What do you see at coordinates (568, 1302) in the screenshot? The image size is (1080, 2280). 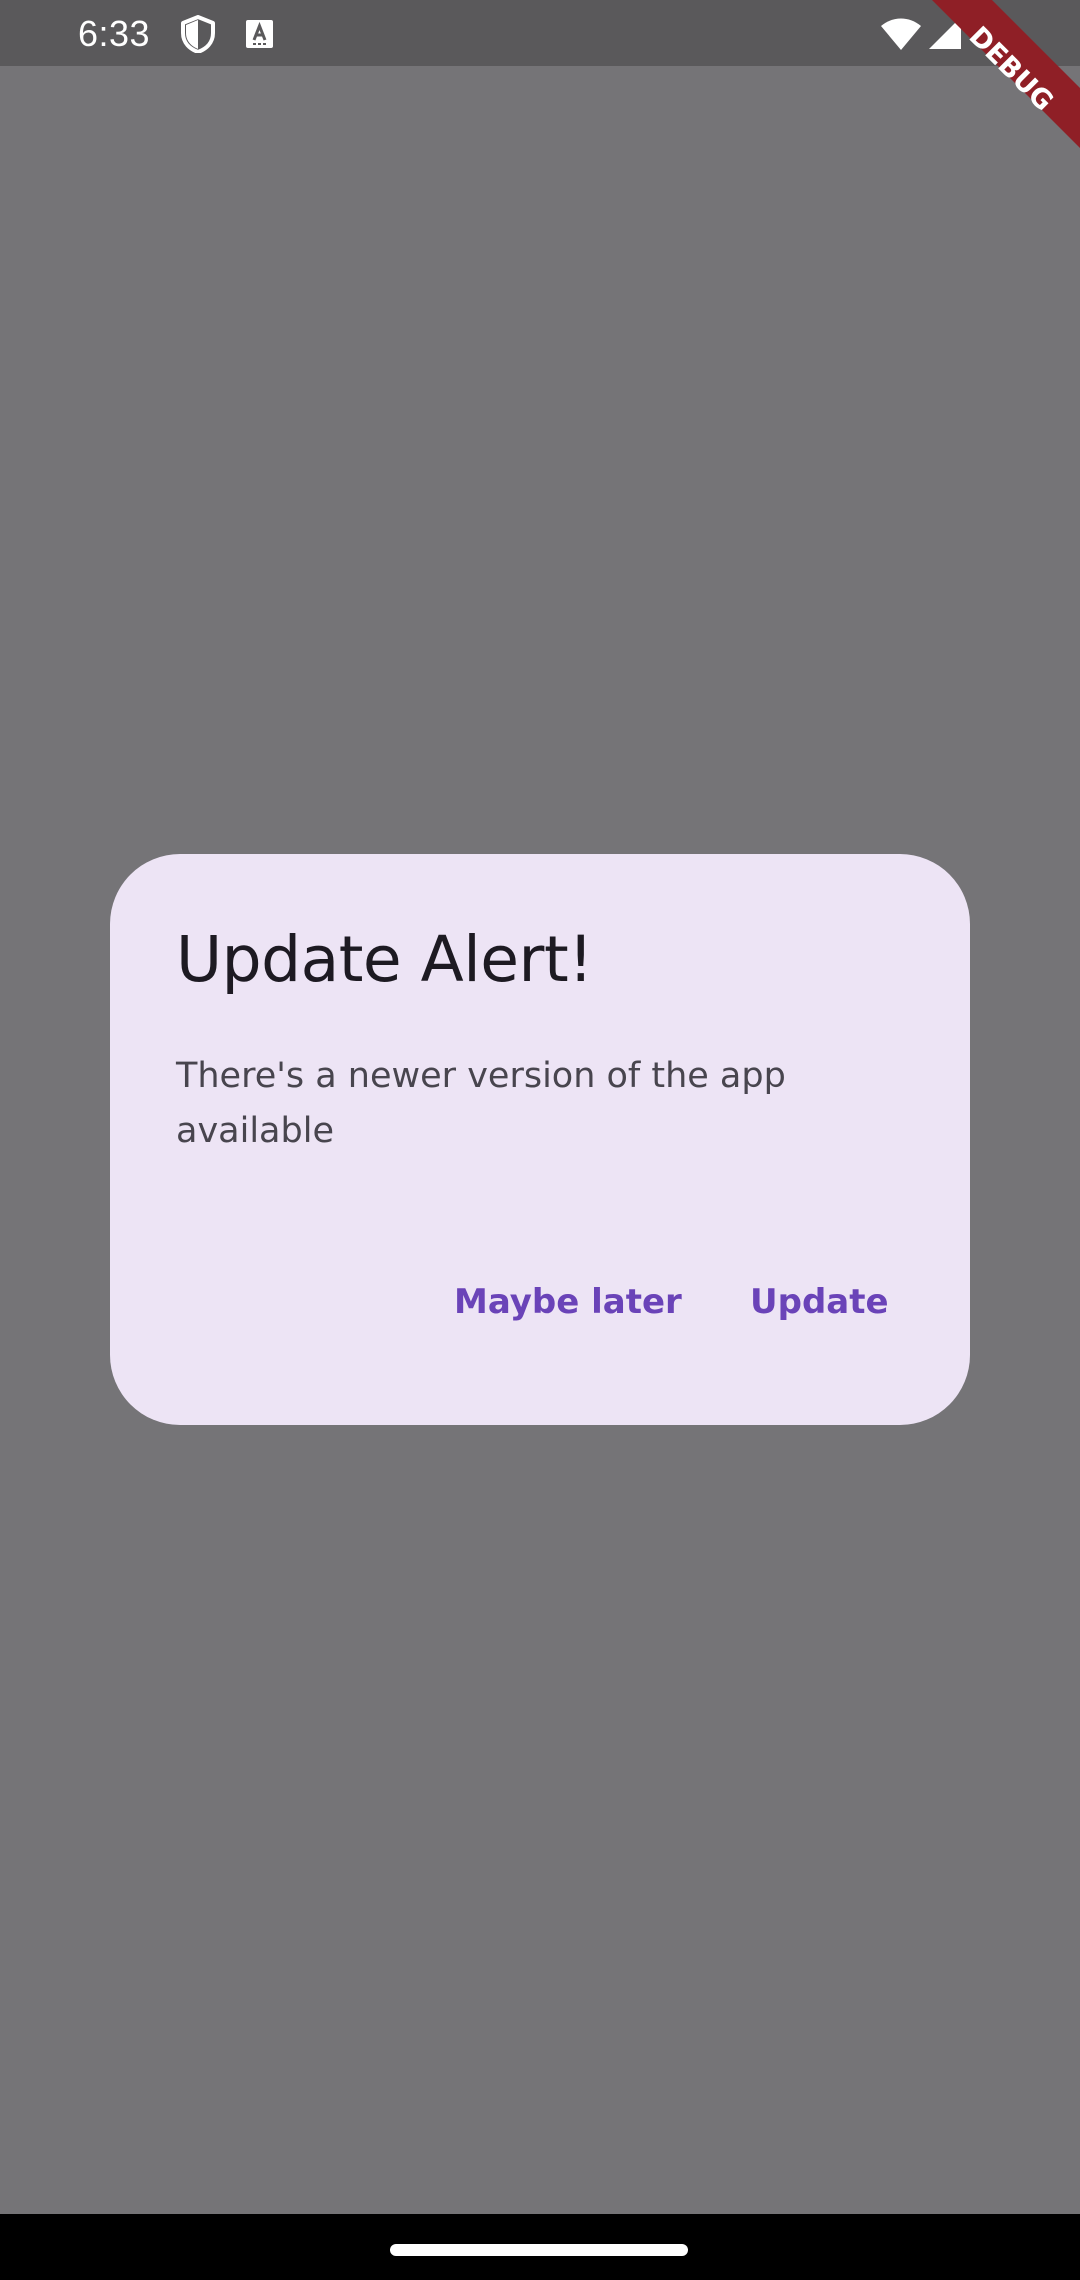 I see `maybe-later-button: Maybe later` at bounding box center [568, 1302].